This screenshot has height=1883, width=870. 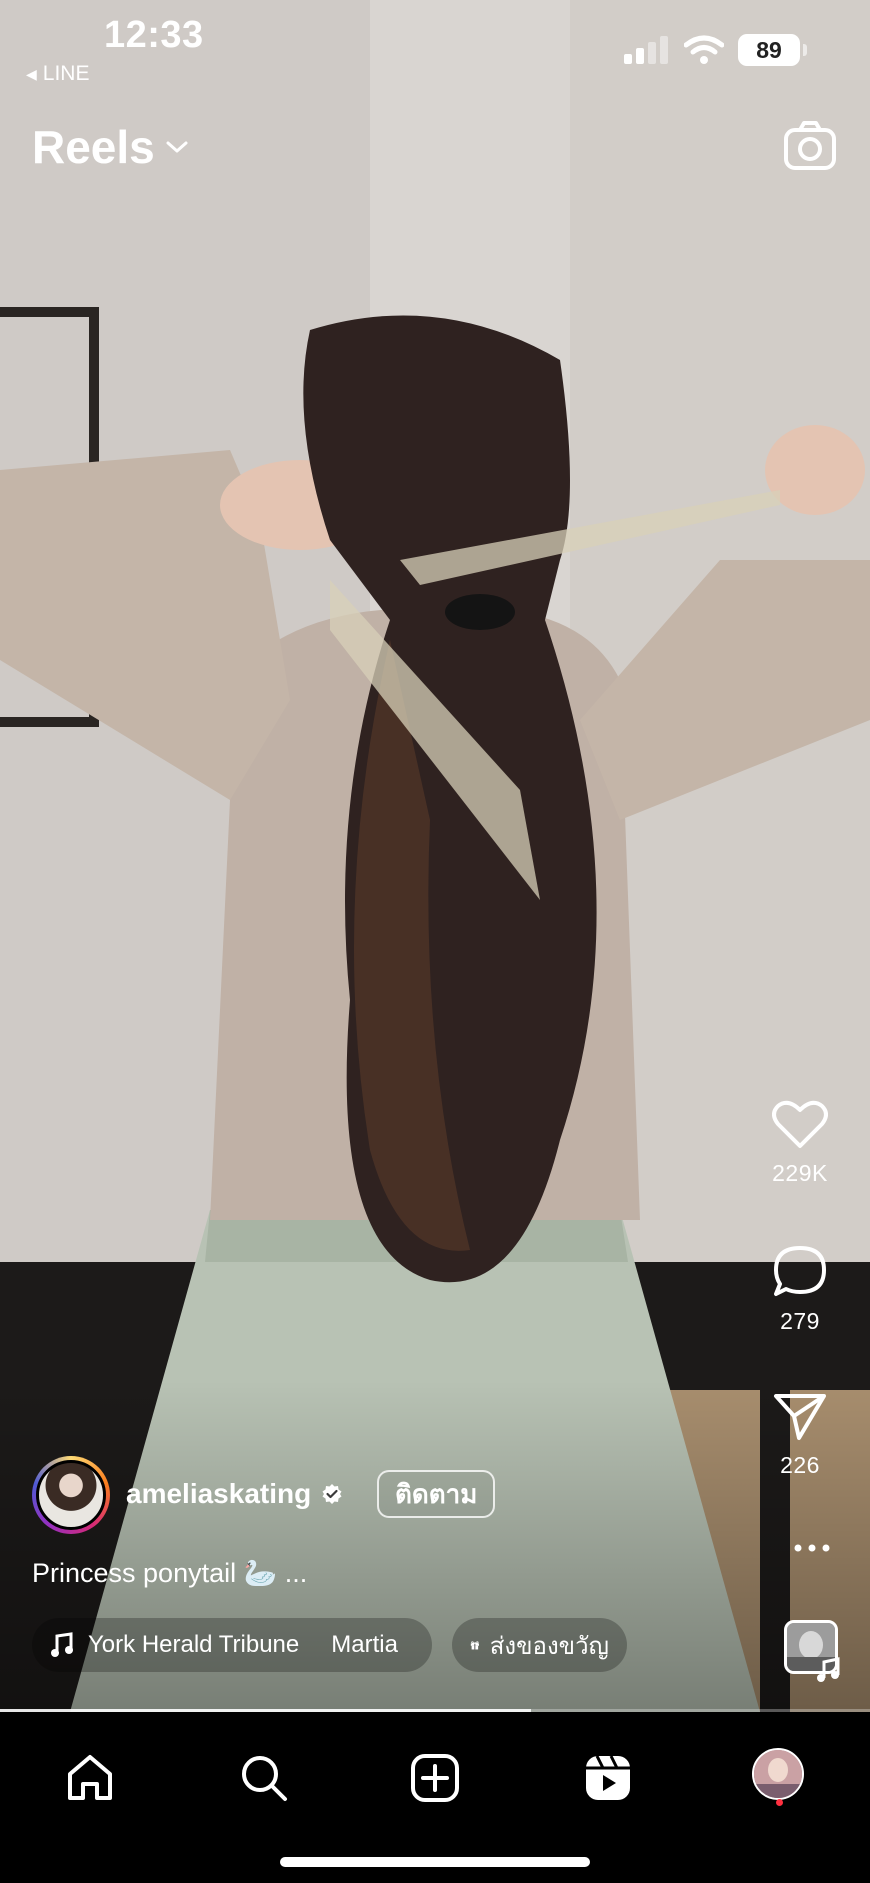 I want to click on back-to-app-button: ◀ LINE, so click(x=57, y=74).